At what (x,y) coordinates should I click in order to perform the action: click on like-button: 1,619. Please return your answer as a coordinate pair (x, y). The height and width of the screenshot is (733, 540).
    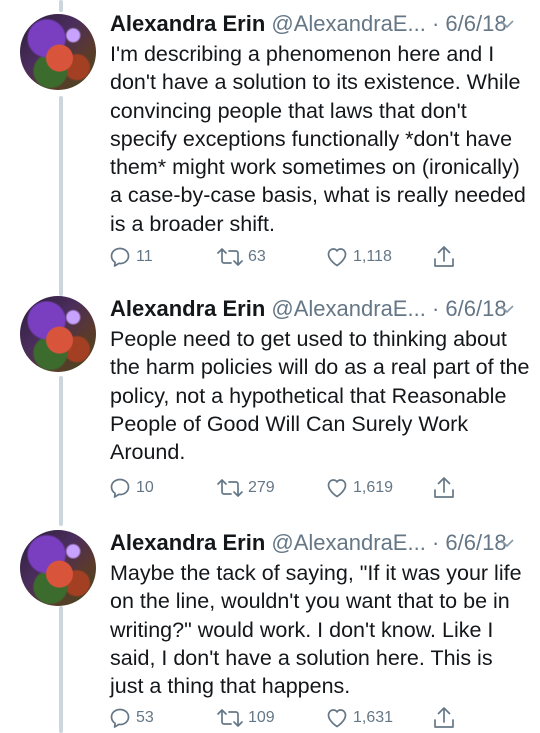
    Looking at the image, I should click on (359, 488).